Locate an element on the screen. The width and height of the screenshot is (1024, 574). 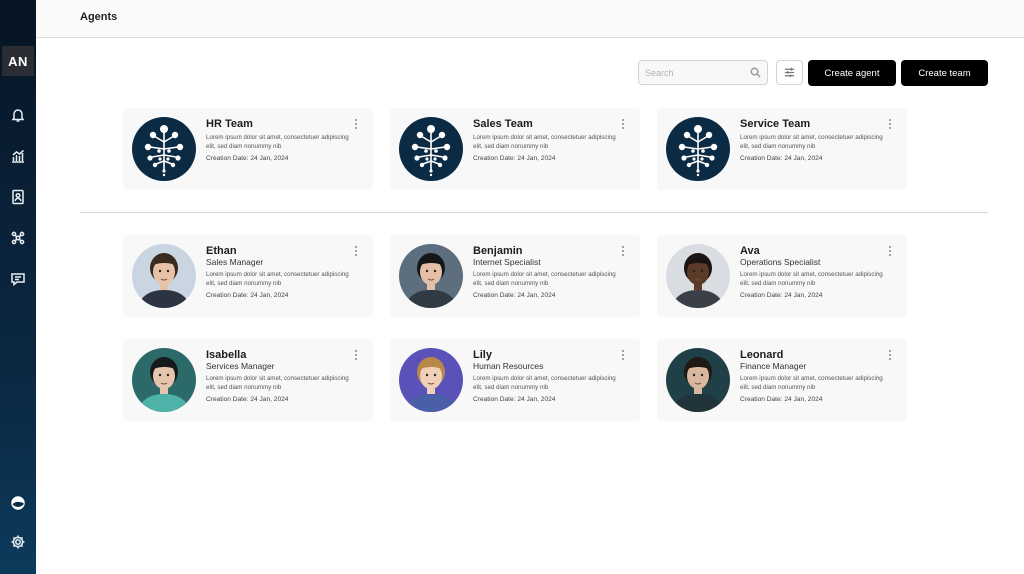
page-title: Agents is located at coordinates (99, 17).